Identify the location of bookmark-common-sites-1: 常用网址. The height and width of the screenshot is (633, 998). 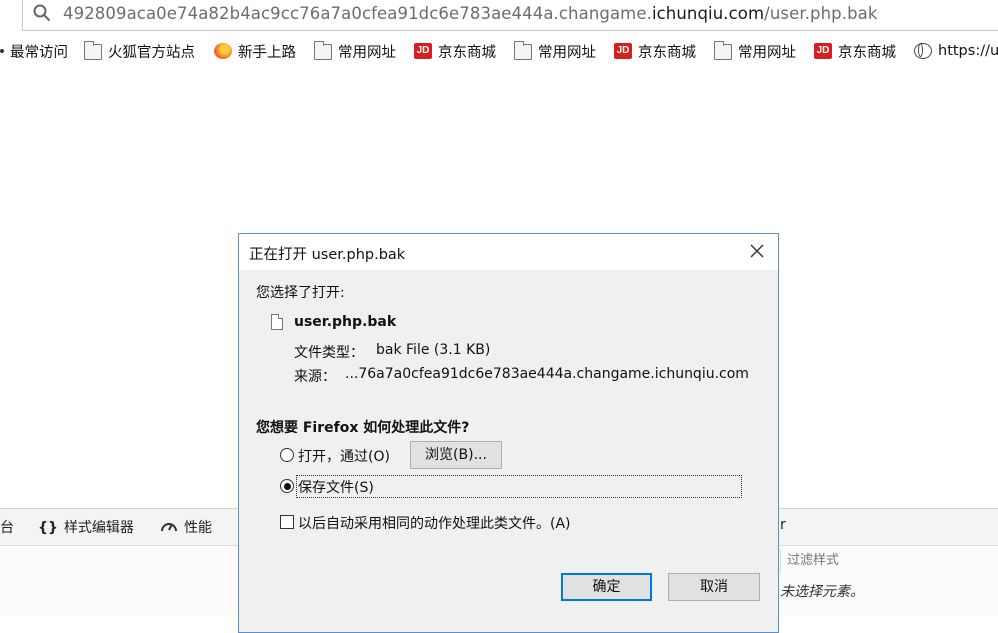
(355, 51).